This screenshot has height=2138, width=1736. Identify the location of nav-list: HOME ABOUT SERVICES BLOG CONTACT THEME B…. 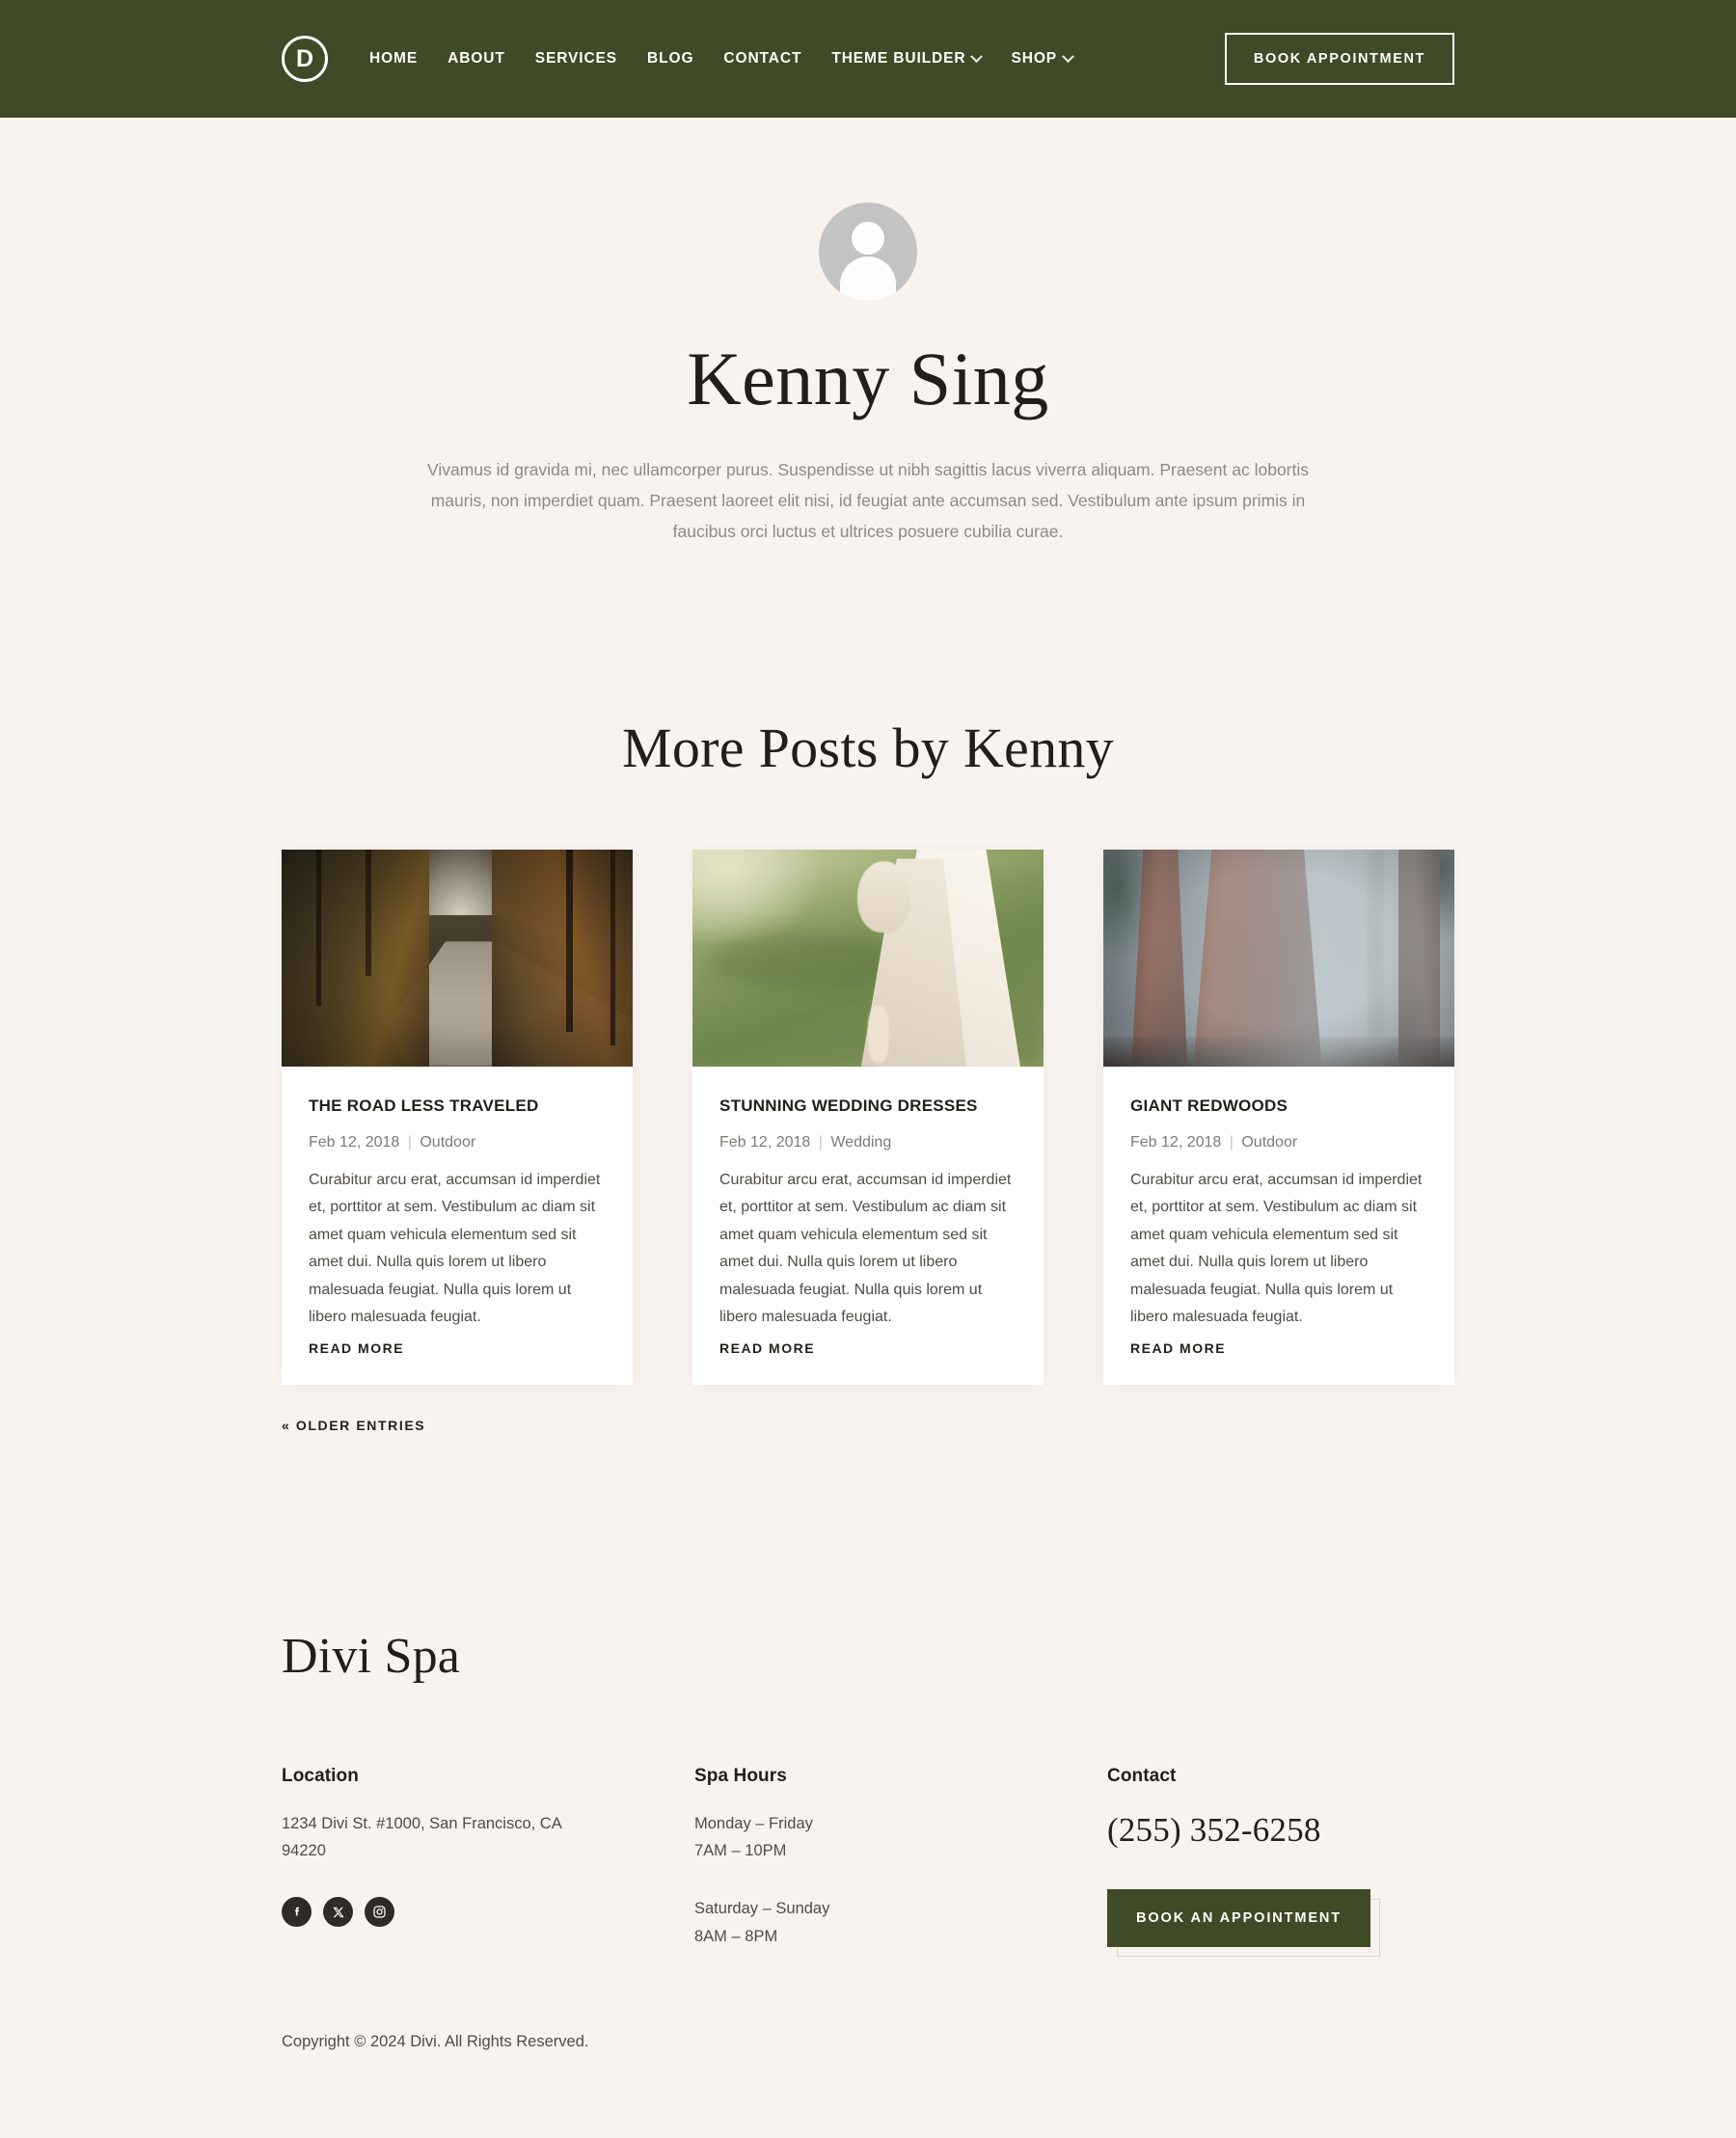
(797, 58).